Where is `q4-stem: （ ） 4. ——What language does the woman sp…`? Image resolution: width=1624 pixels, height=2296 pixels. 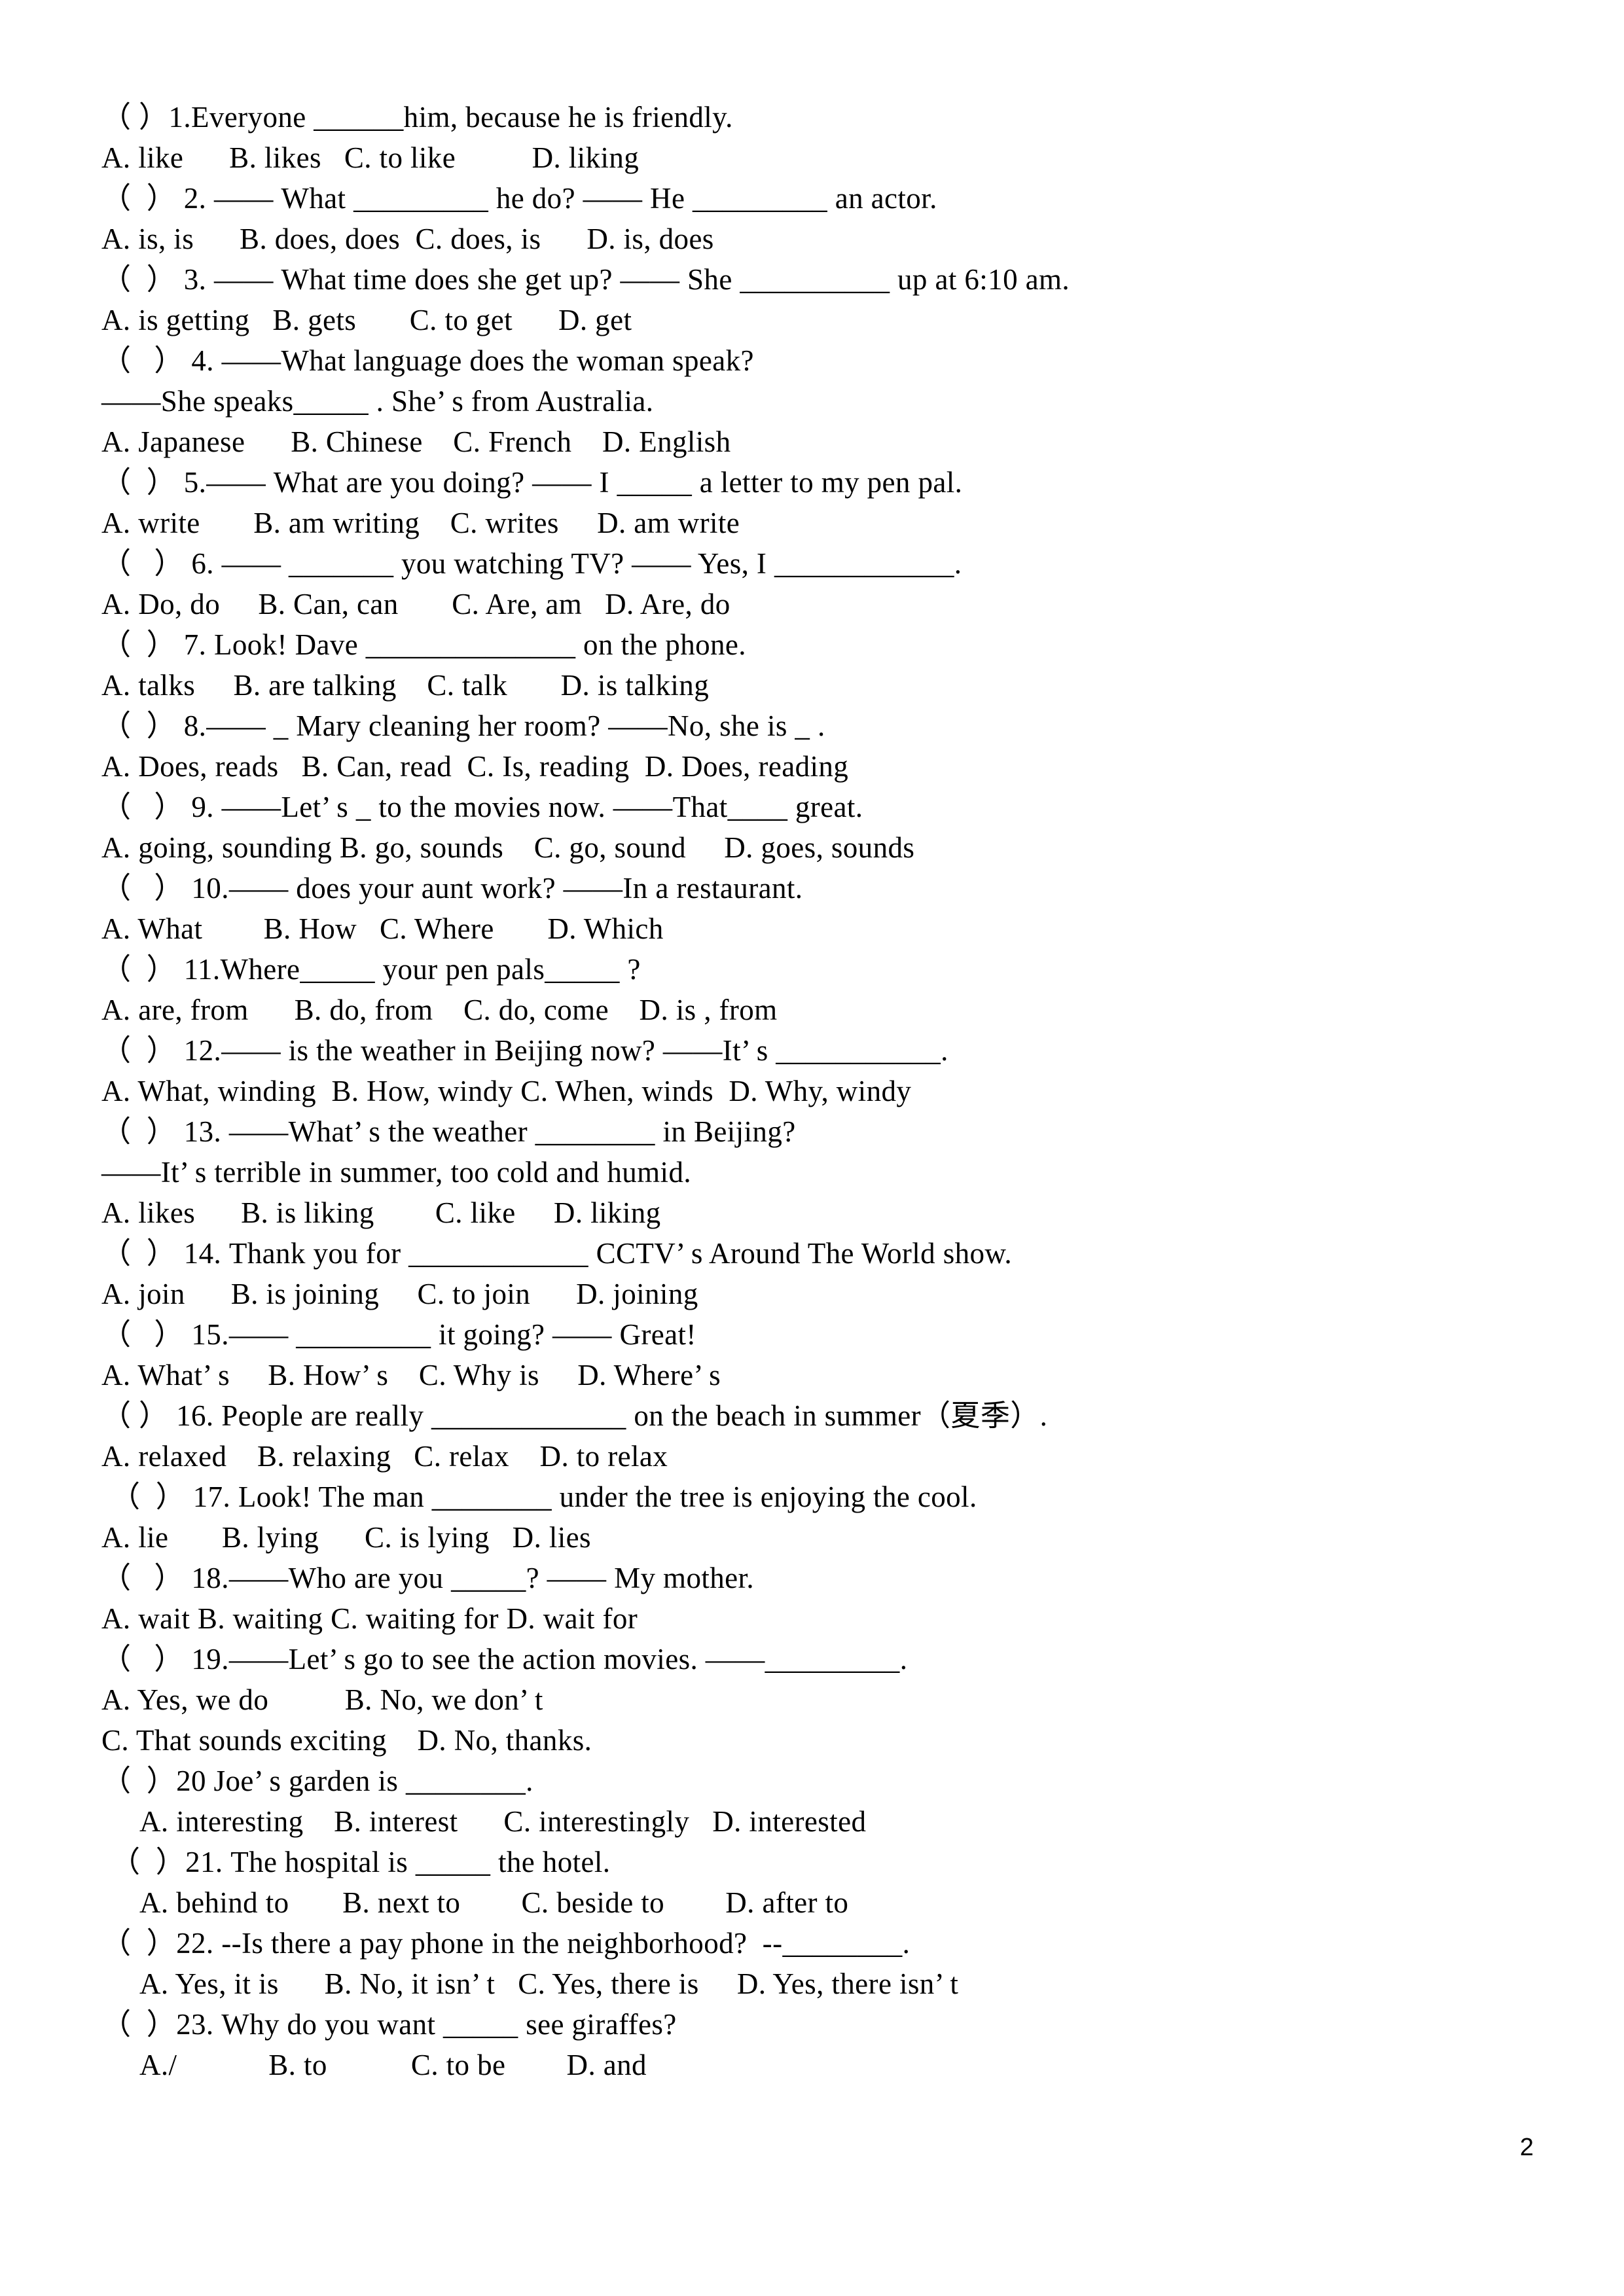
q4-stem: （ ） 4. ——What language does the woman sp… is located at coordinates (427, 360).